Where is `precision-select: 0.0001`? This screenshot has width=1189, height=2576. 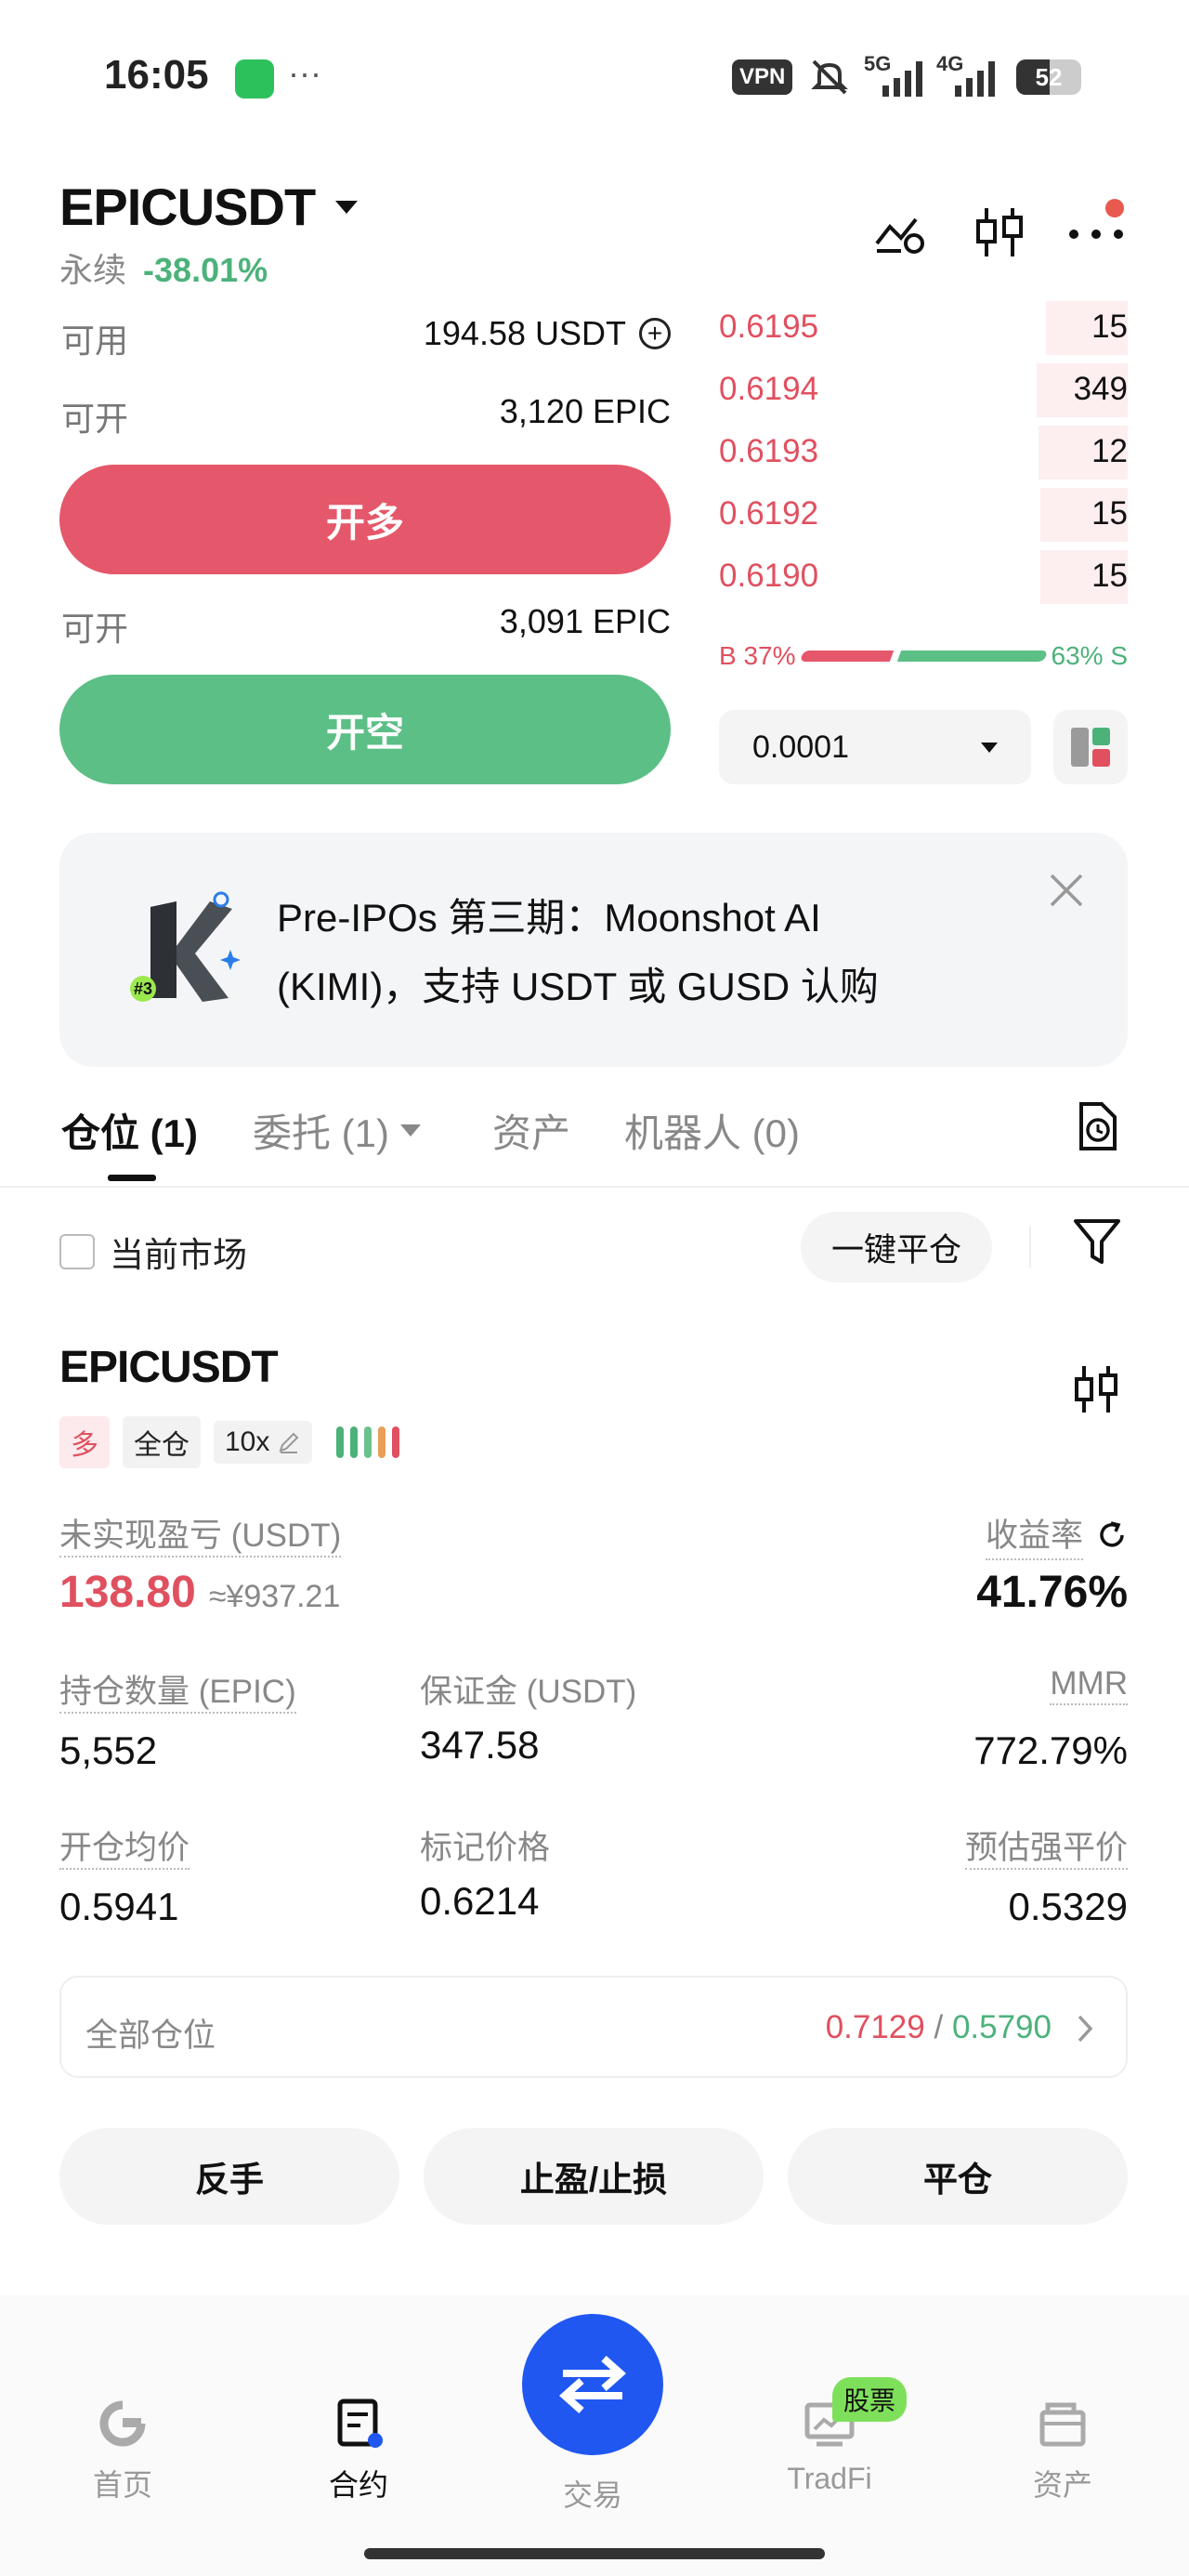 precision-select: 0.0001 is located at coordinates (875, 747).